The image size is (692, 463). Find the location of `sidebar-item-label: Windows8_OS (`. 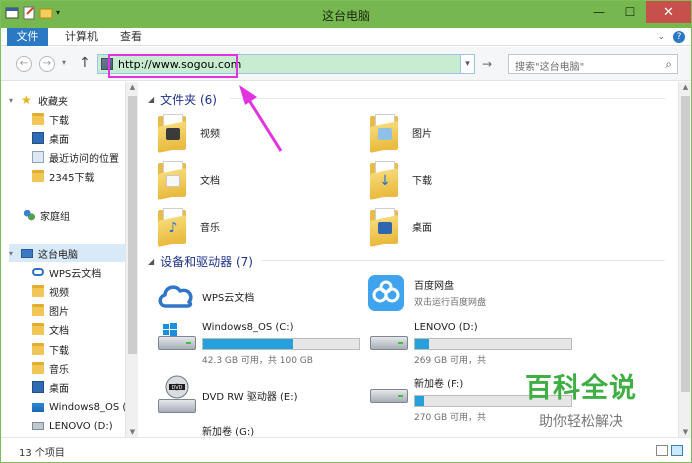

sidebar-item-label: Windows8_OS ( is located at coordinates (88, 407).